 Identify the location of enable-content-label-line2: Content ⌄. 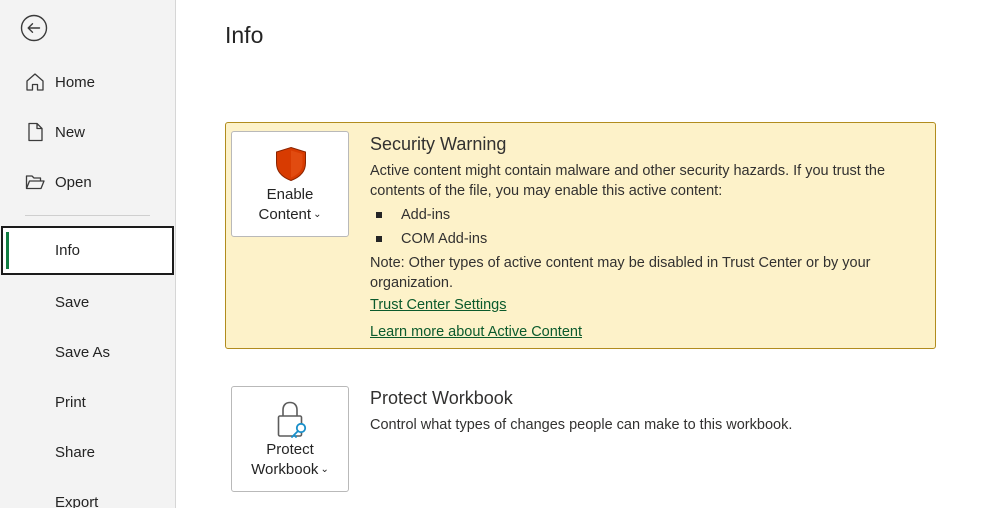
(290, 214).